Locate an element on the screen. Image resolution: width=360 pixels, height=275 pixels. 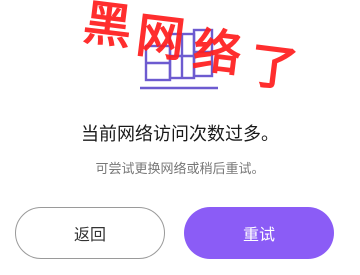
overlay-char-1: 黑 is located at coordinates (106, 28).